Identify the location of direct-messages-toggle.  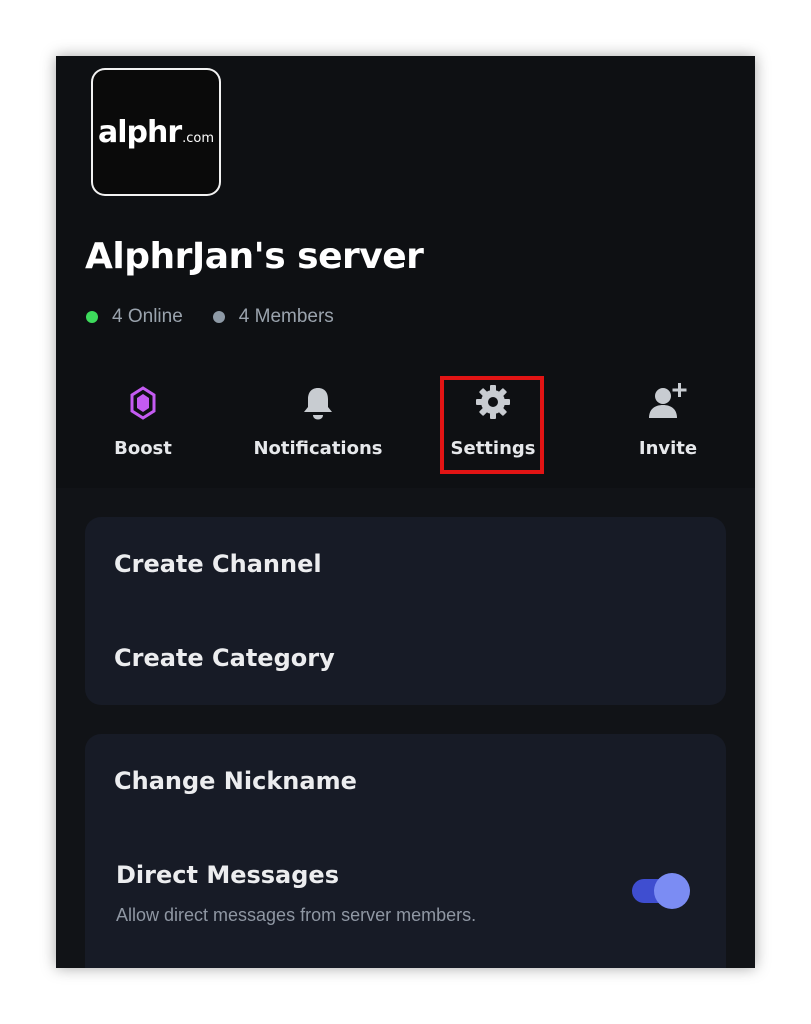
(661, 891).